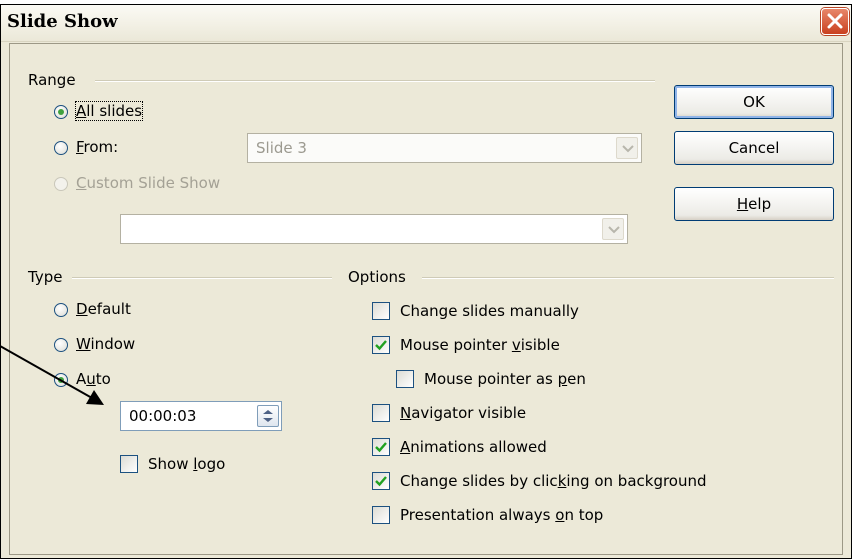 This screenshot has height=560, width=854. Describe the element at coordinates (268, 420) in the screenshot. I see `spin-down-icon` at that location.